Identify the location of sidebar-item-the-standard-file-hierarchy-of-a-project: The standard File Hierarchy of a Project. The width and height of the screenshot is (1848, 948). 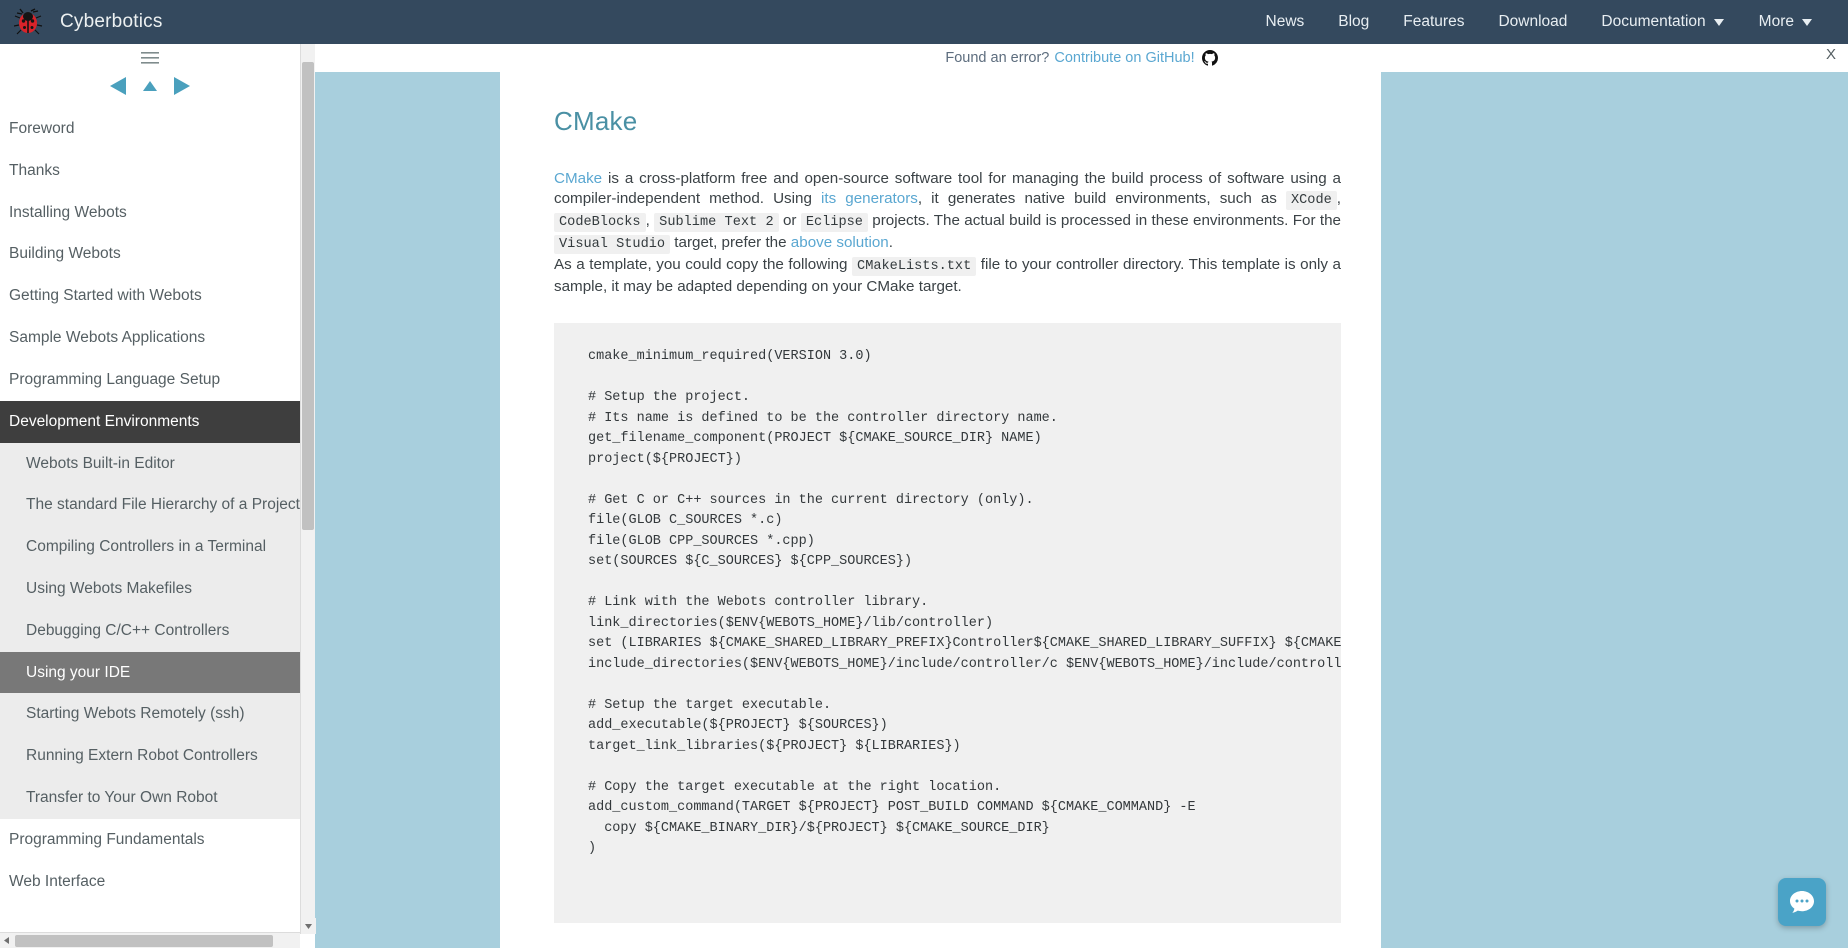
(150, 505).